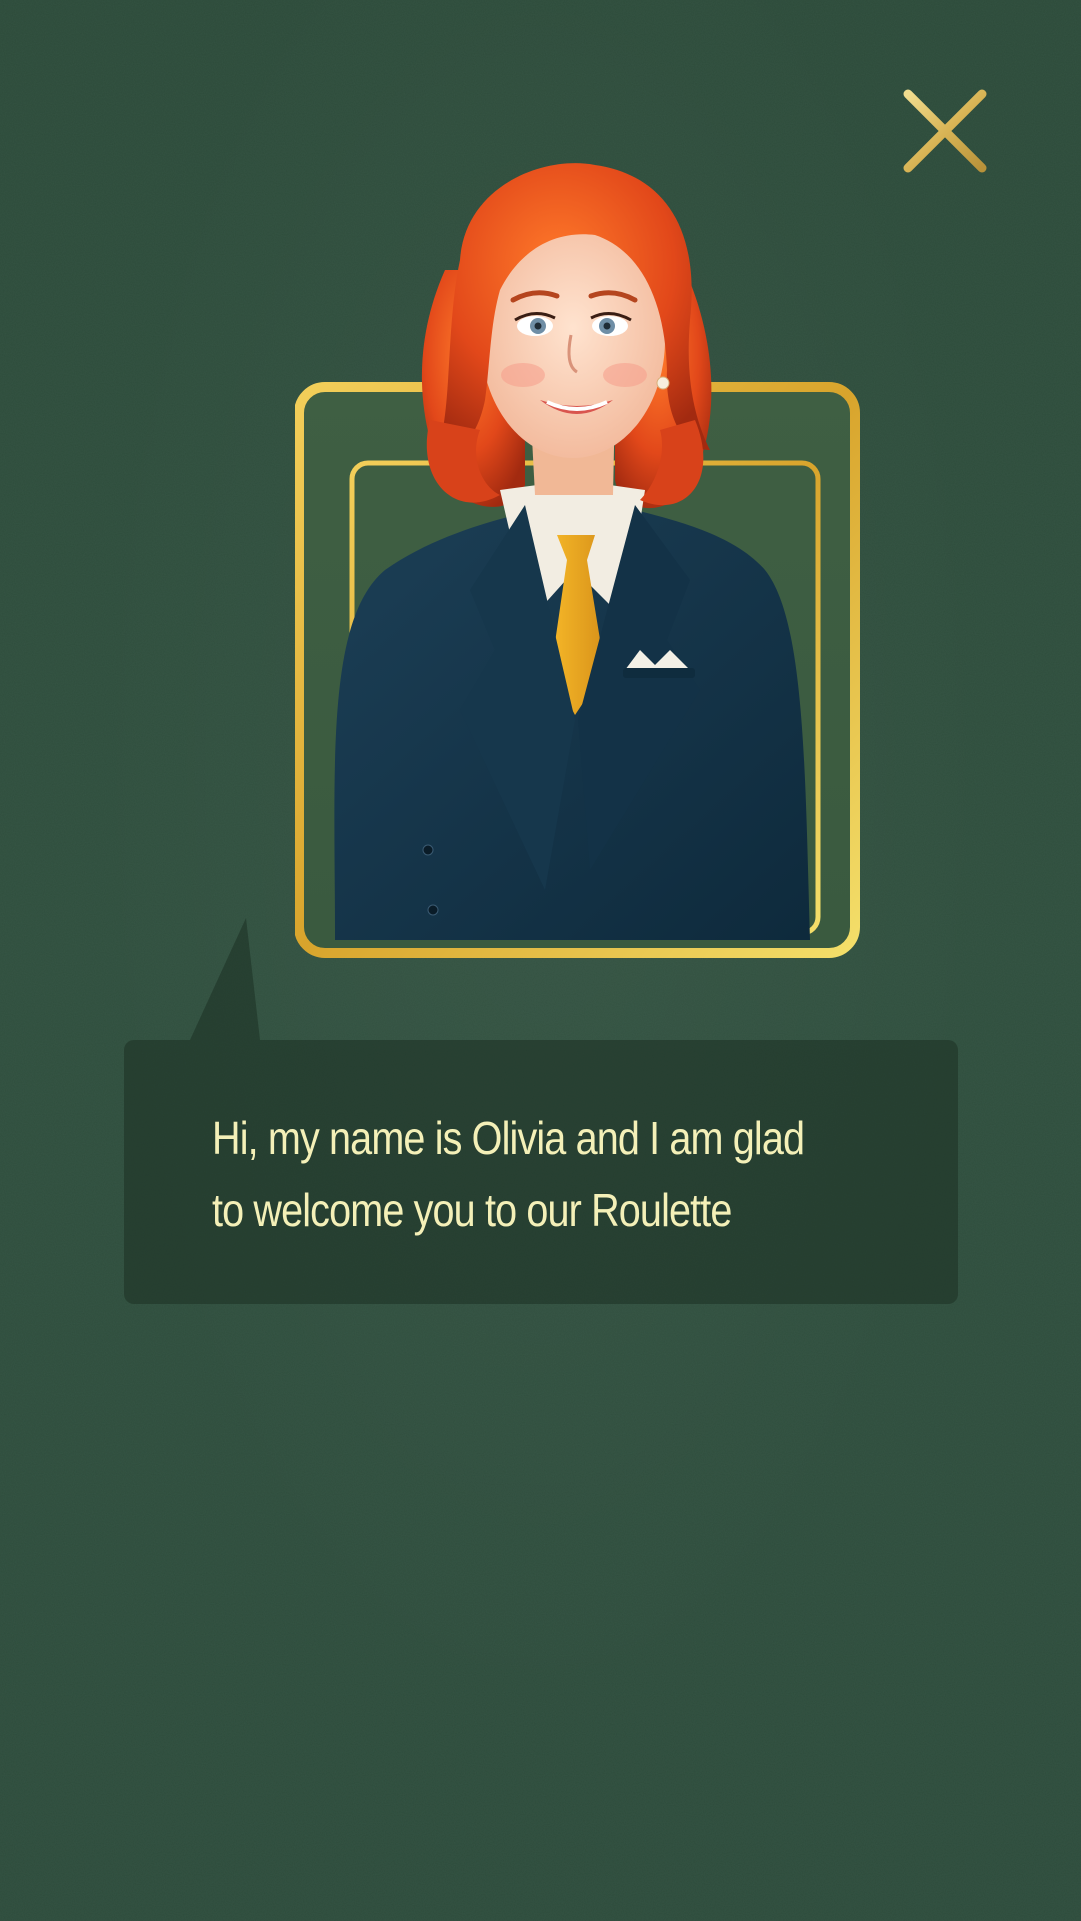 The image size is (1081, 1921). I want to click on close-icon, so click(945, 131).